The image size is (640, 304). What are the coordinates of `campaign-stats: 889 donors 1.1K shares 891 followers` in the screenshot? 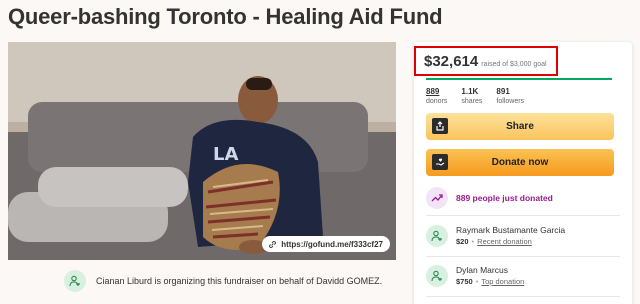 It's located at (475, 97).